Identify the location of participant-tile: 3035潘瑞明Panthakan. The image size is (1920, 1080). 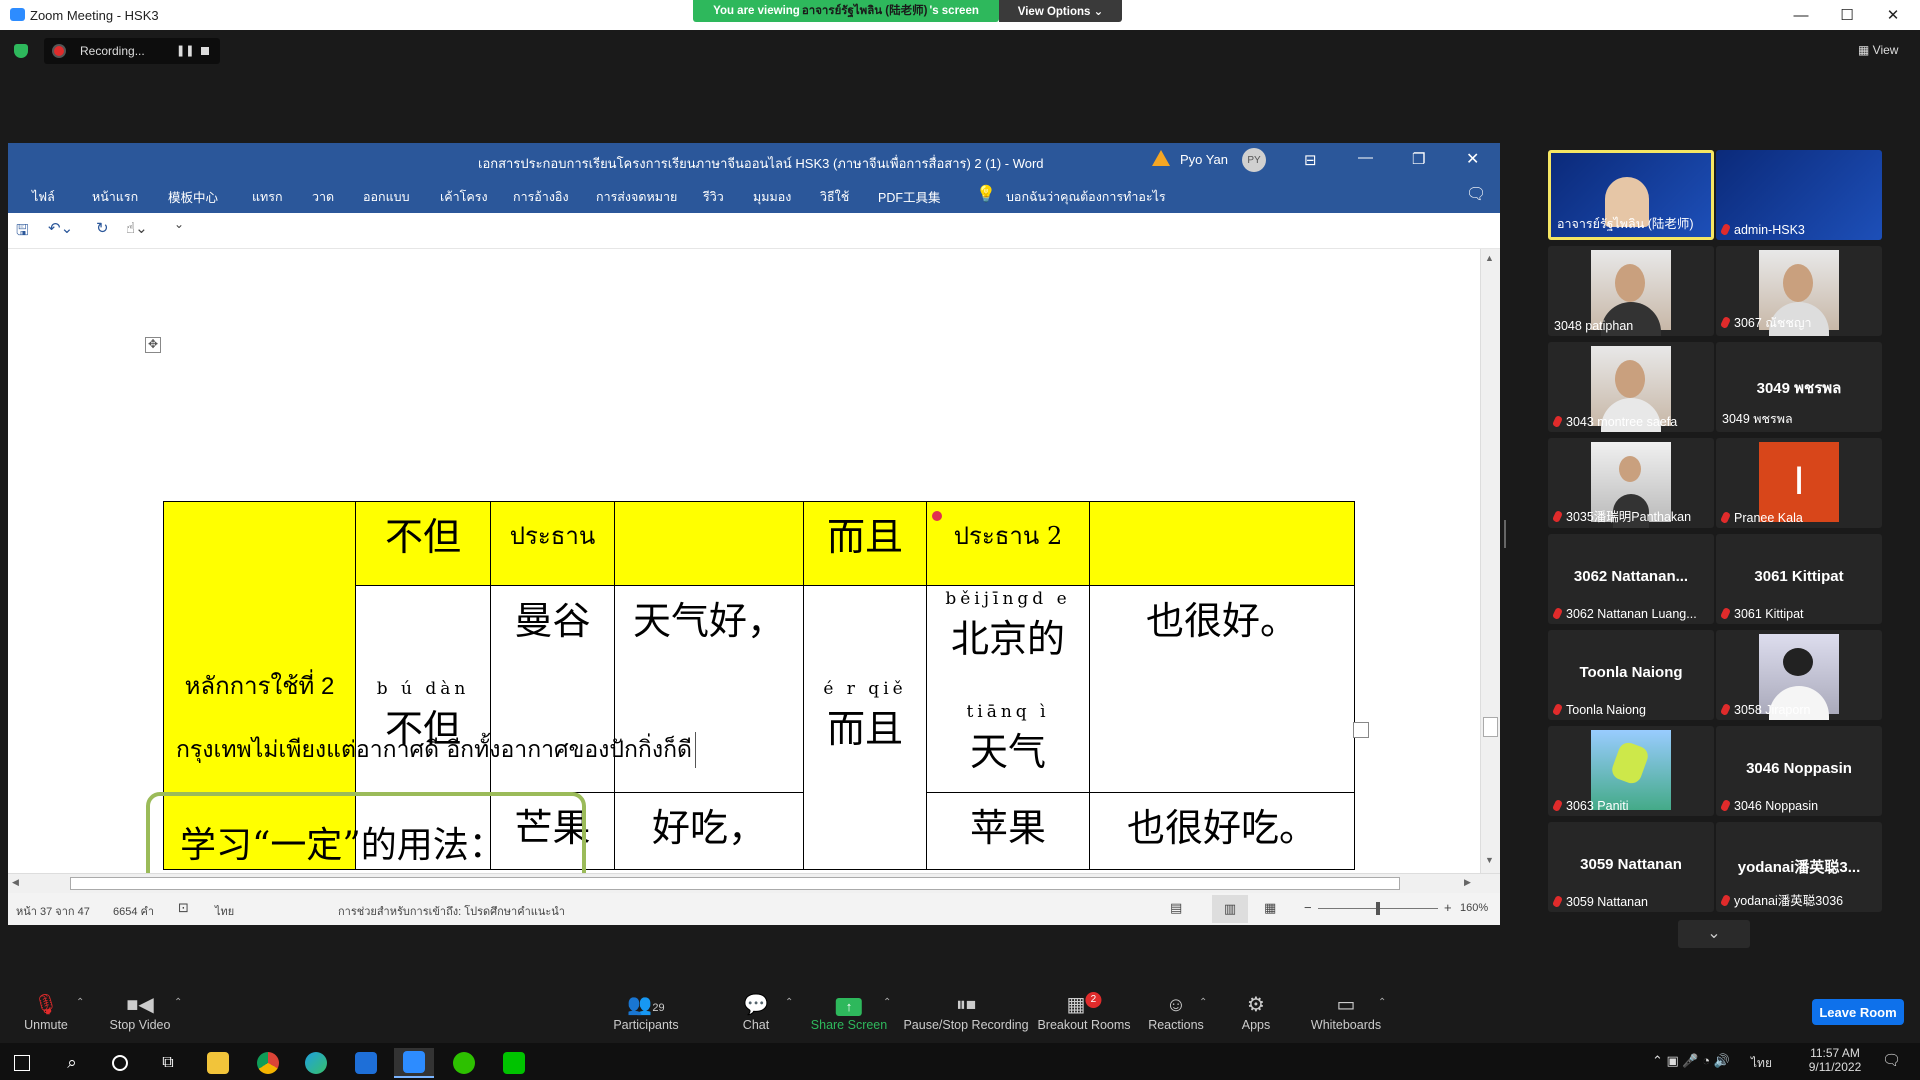
(1631, 483).